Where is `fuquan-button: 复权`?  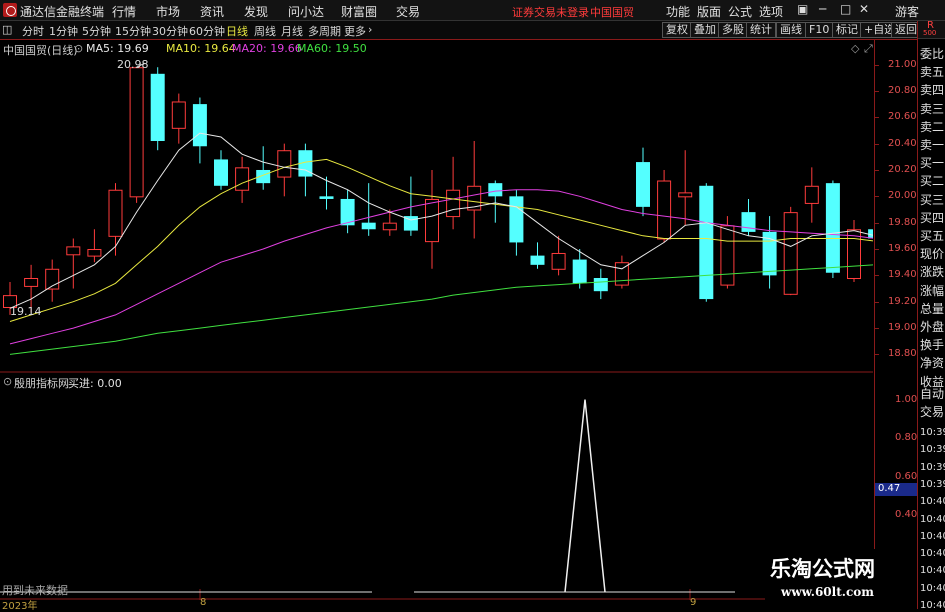
fuquan-button: 复权 is located at coordinates (677, 30).